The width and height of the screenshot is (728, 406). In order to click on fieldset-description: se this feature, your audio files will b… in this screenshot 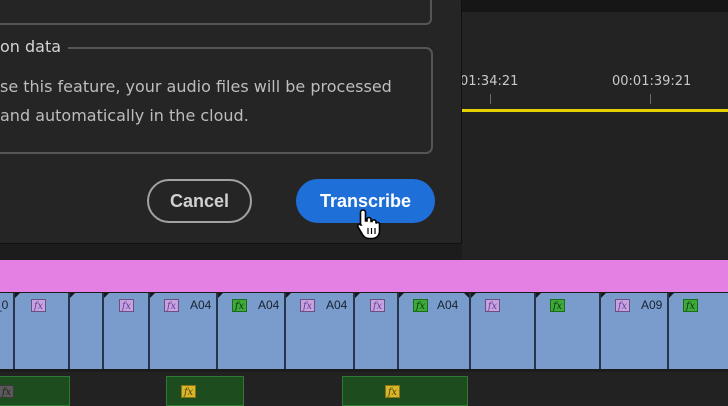, I will do `click(196, 101)`.